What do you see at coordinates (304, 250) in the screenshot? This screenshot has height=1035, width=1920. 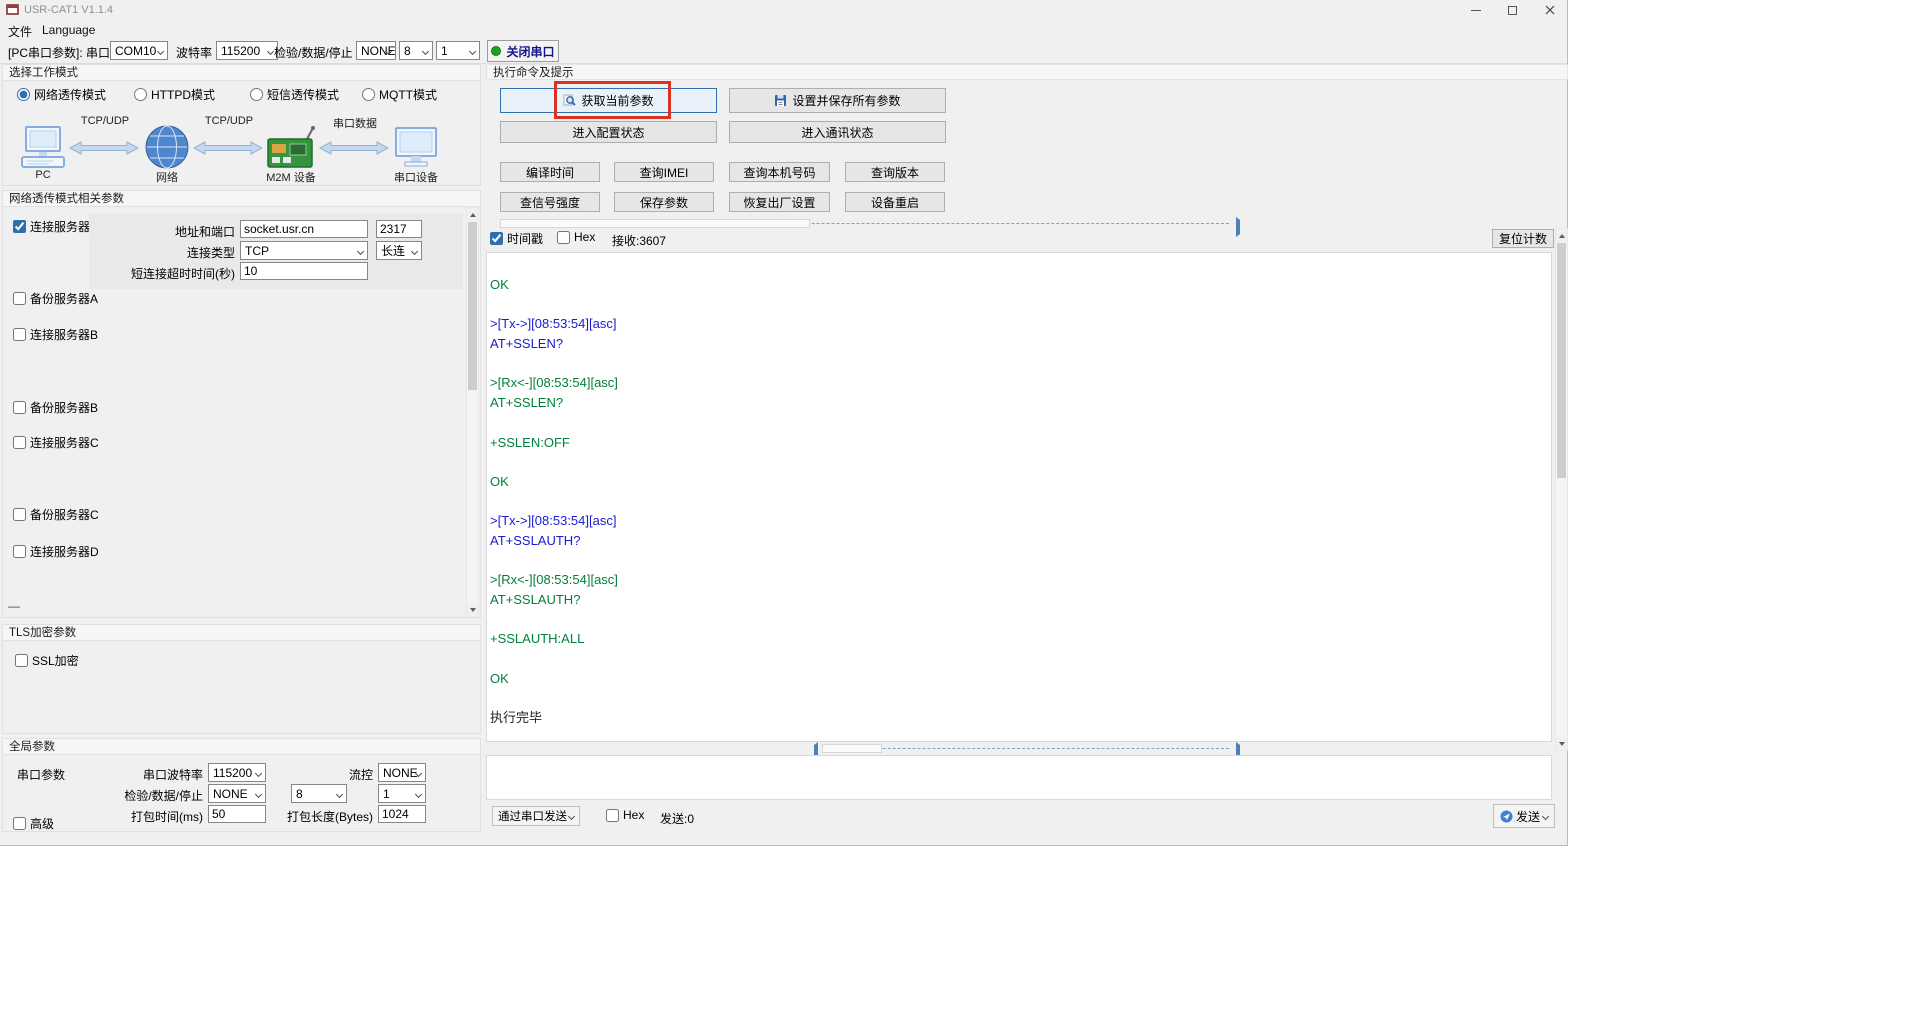 I see `conn-type-select: TCP` at bounding box center [304, 250].